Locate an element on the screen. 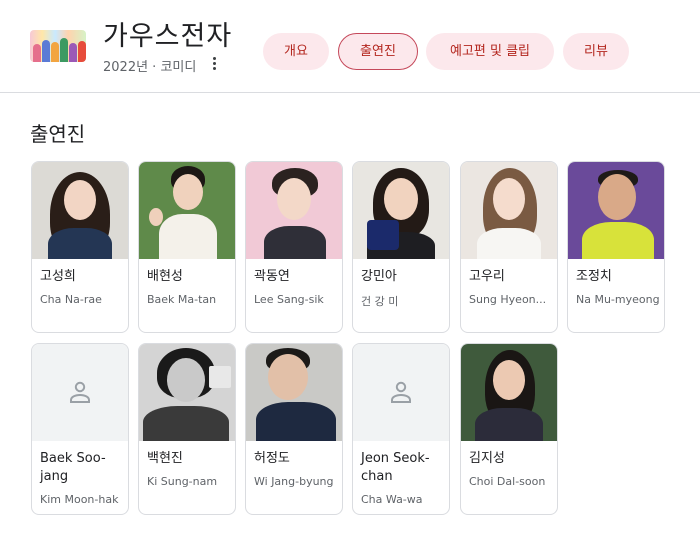 The height and width of the screenshot is (541, 700). cast-card: 고성희 Cha Na-rae is located at coordinates (80, 247).